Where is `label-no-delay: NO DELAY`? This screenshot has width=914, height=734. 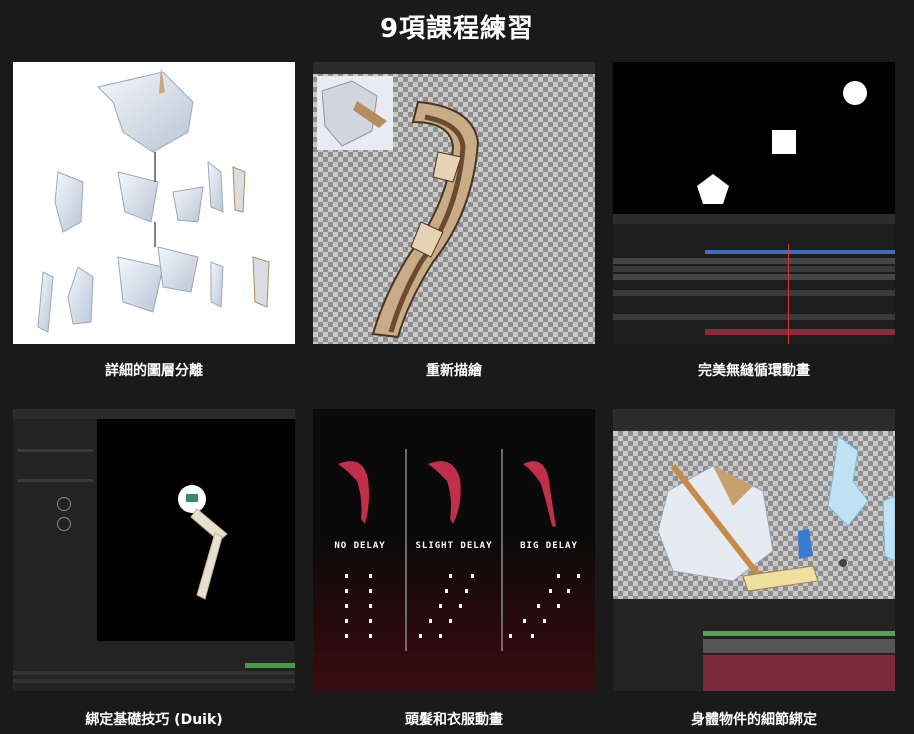 label-no-delay: NO DELAY is located at coordinates (359, 546).